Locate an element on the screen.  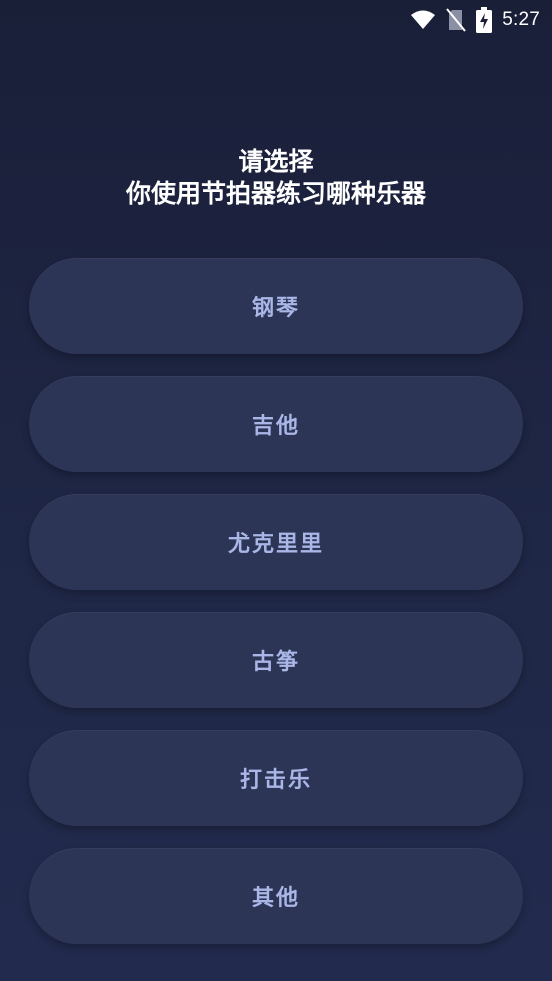
choice-label: 其他 is located at coordinates (275, 898).